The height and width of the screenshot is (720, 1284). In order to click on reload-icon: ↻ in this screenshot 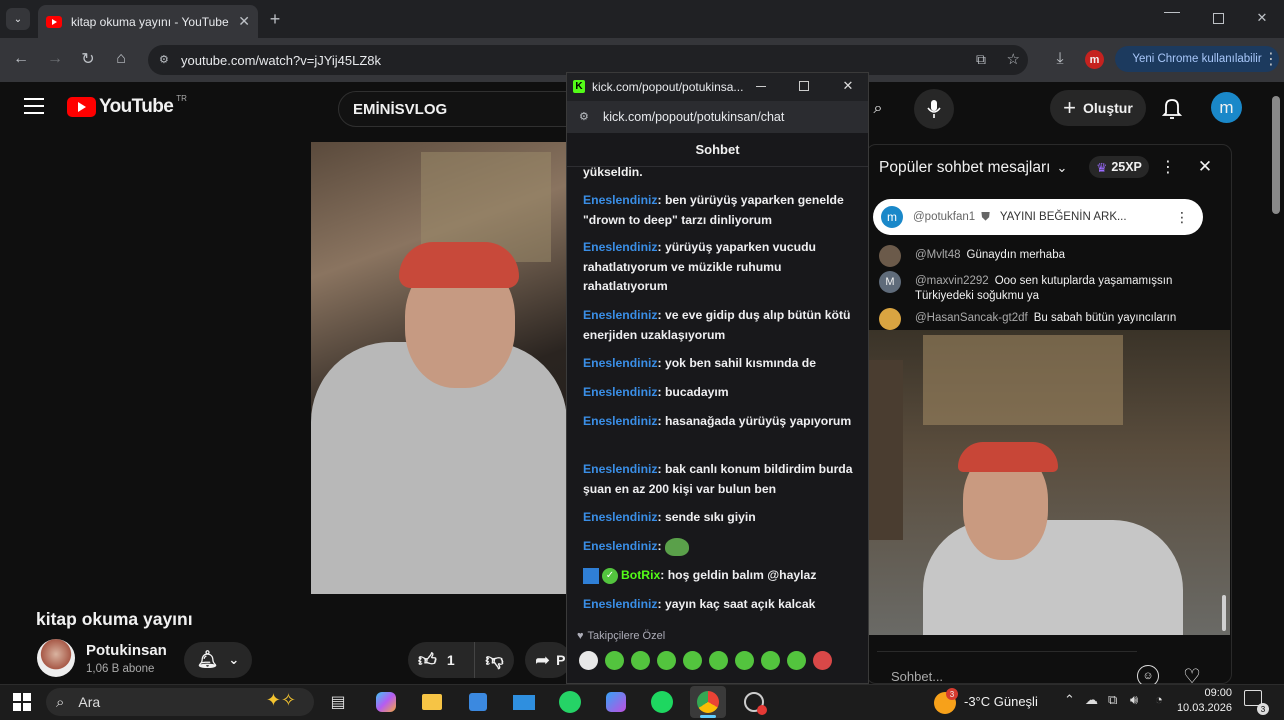, I will do `click(88, 59)`.